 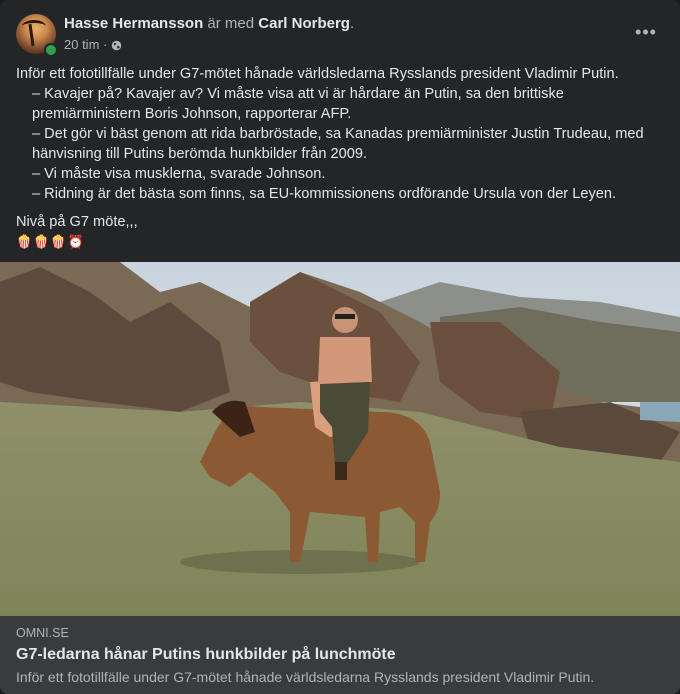 I want to click on post-meta: 20 tim ·, so click(x=93, y=45).